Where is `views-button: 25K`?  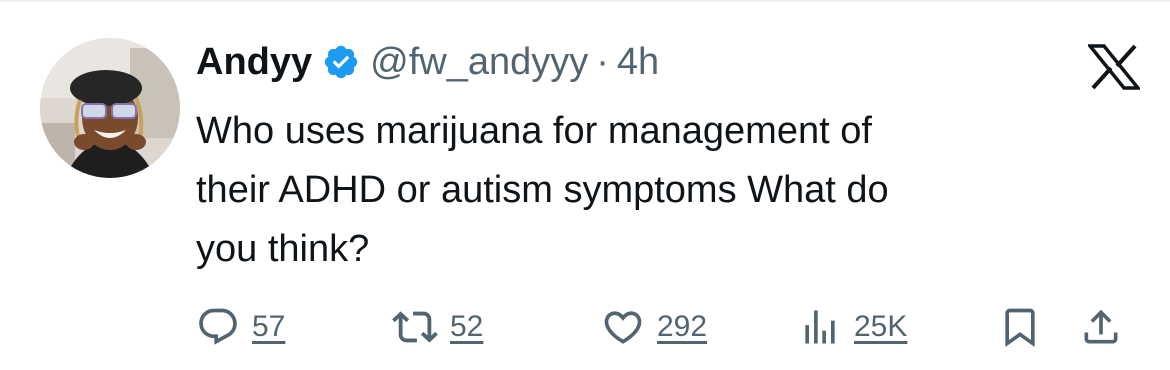
views-button: 25K is located at coordinates (852, 327).